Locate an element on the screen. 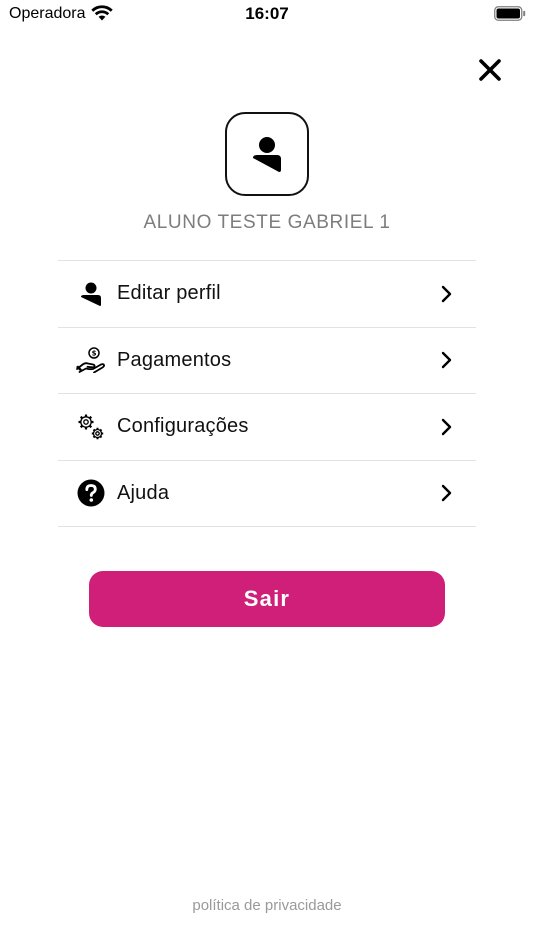 This screenshot has width=534, height=950. menu-item-label: Ajuda is located at coordinates (143, 492).